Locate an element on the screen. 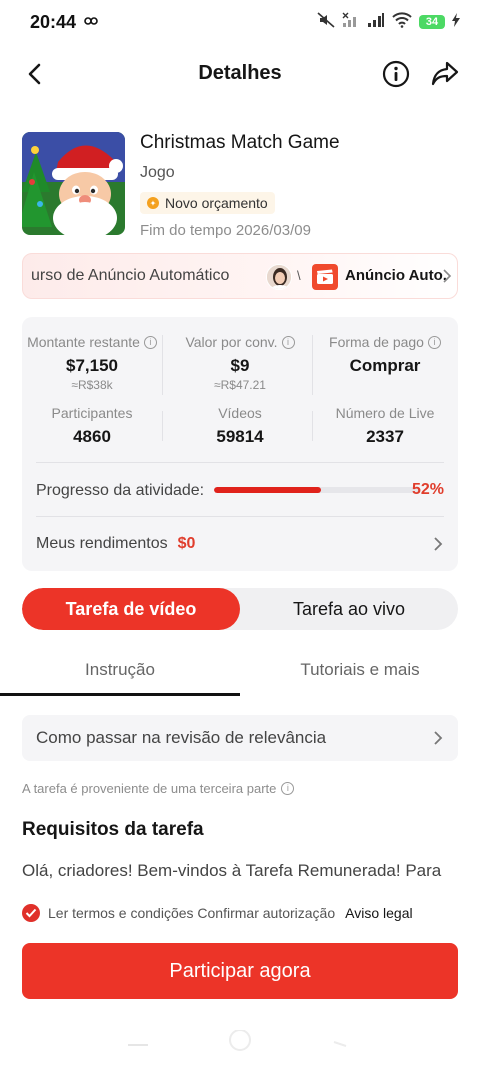 The height and width of the screenshot is (1068, 480). terms-checkbox is located at coordinates (31, 913).